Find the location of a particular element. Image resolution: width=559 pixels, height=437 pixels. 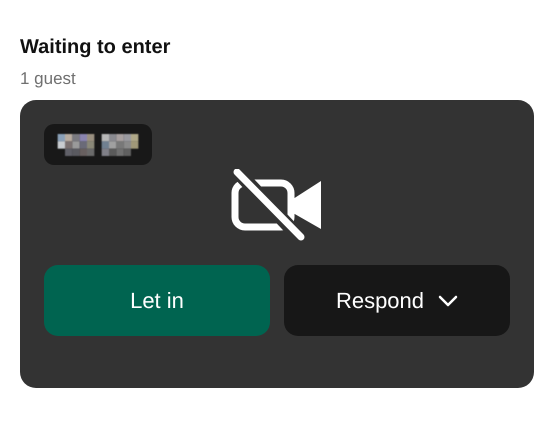

guest-count: 1 guest is located at coordinates (48, 79).